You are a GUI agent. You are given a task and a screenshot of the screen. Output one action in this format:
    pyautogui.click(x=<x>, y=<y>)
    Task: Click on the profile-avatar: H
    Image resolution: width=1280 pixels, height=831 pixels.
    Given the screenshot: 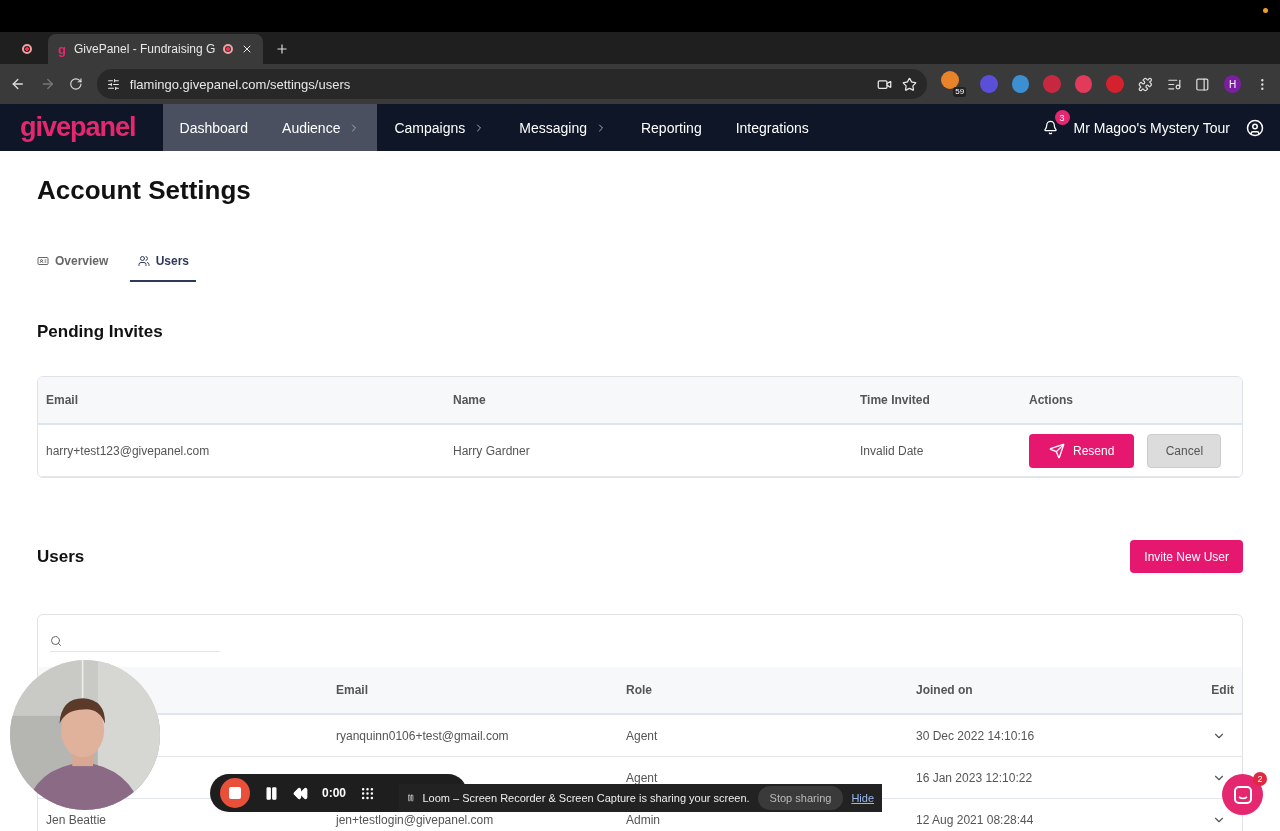 What is the action you would take?
    pyautogui.click(x=1232, y=84)
    